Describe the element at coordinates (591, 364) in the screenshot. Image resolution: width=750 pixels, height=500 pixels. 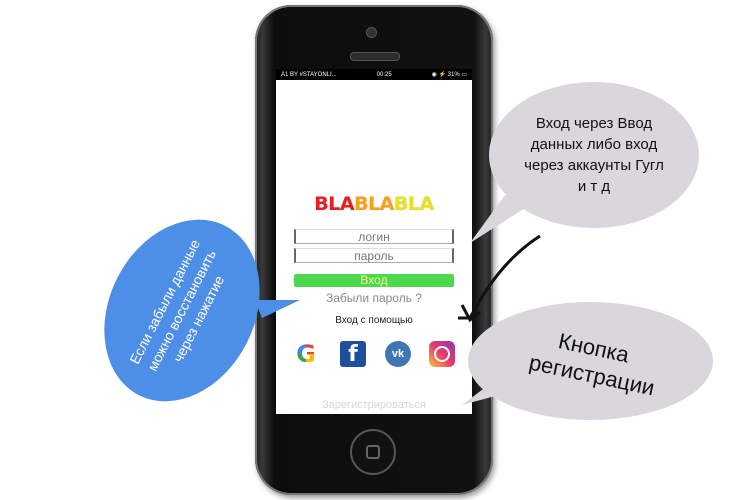
I see `register-note: Кнопка регистрации` at that location.